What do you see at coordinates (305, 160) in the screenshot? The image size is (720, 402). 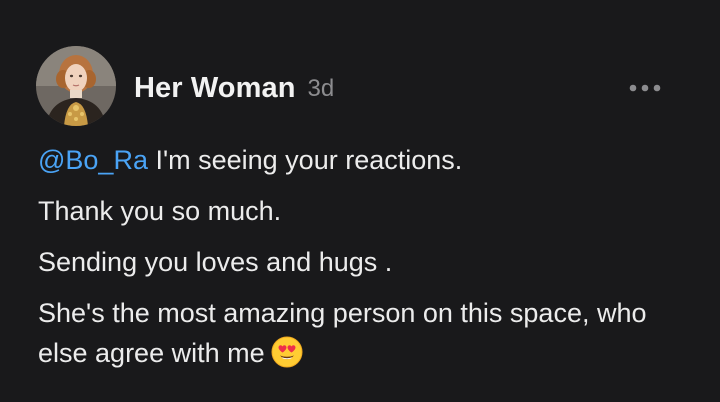 I see `post-line-1-text: I'm seeing your reactions.` at bounding box center [305, 160].